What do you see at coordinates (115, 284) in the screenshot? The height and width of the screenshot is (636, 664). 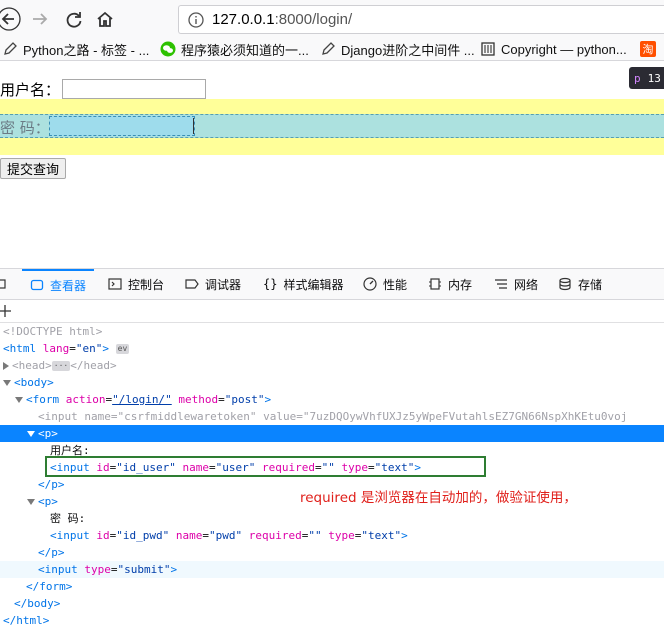 I see `console-icon` at bounding box center [115, 284].